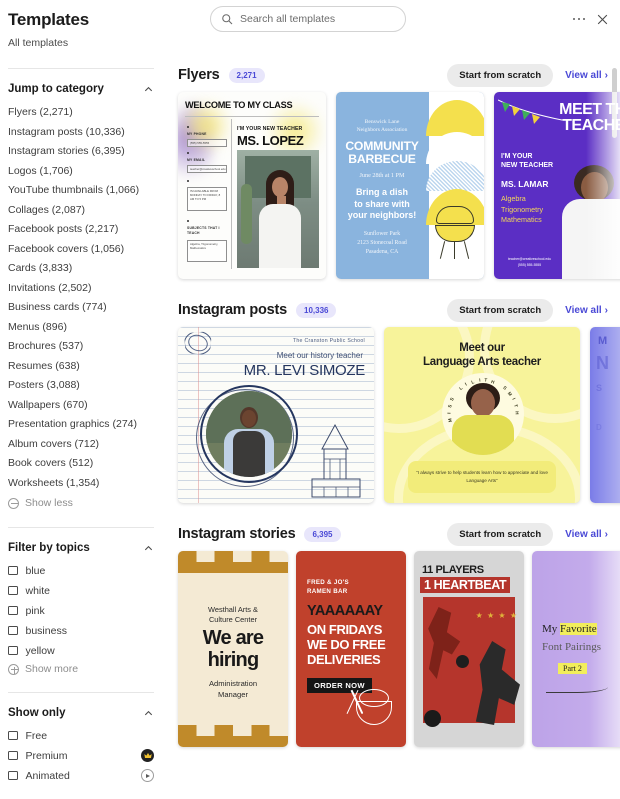 The image size is (620, 799). What do you see at coordinates (579, 19) in the screenshot?
I see `ellipsis-icon` at bounding box center [579, 19].